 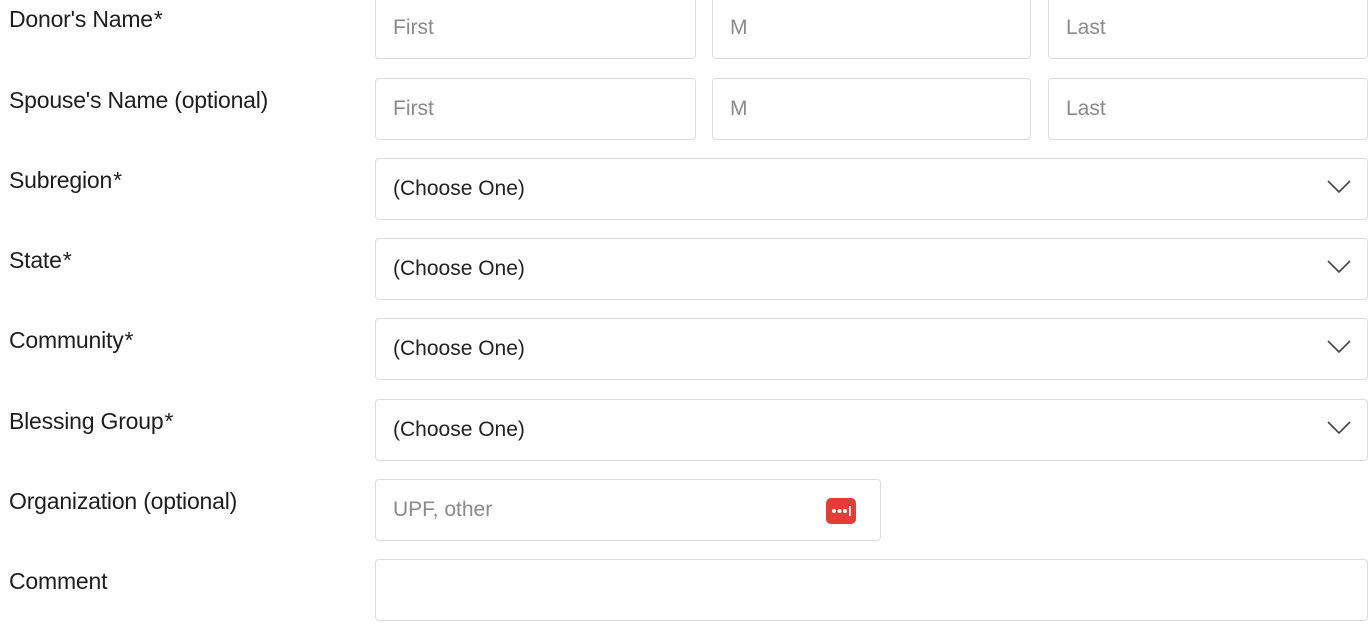 What do you see at coordinates (123, 501) in the screenshot?
I see `organization-label: Organization (optional)` at bounding box center [123, 501].